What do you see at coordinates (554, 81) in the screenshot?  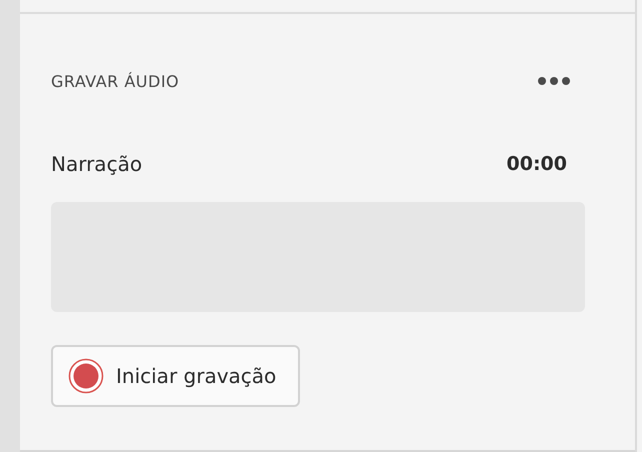 I see `more-options-icon` at bounding box center [554, 81].